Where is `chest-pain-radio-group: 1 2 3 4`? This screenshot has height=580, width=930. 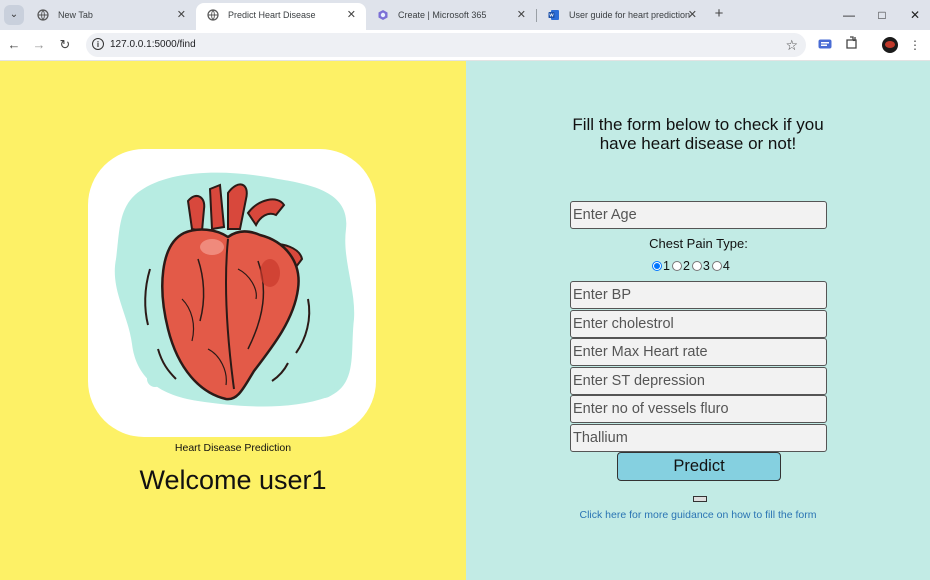 chest-pain-radio-group: 1 2 3 4 is located at coordinates (692, 266).